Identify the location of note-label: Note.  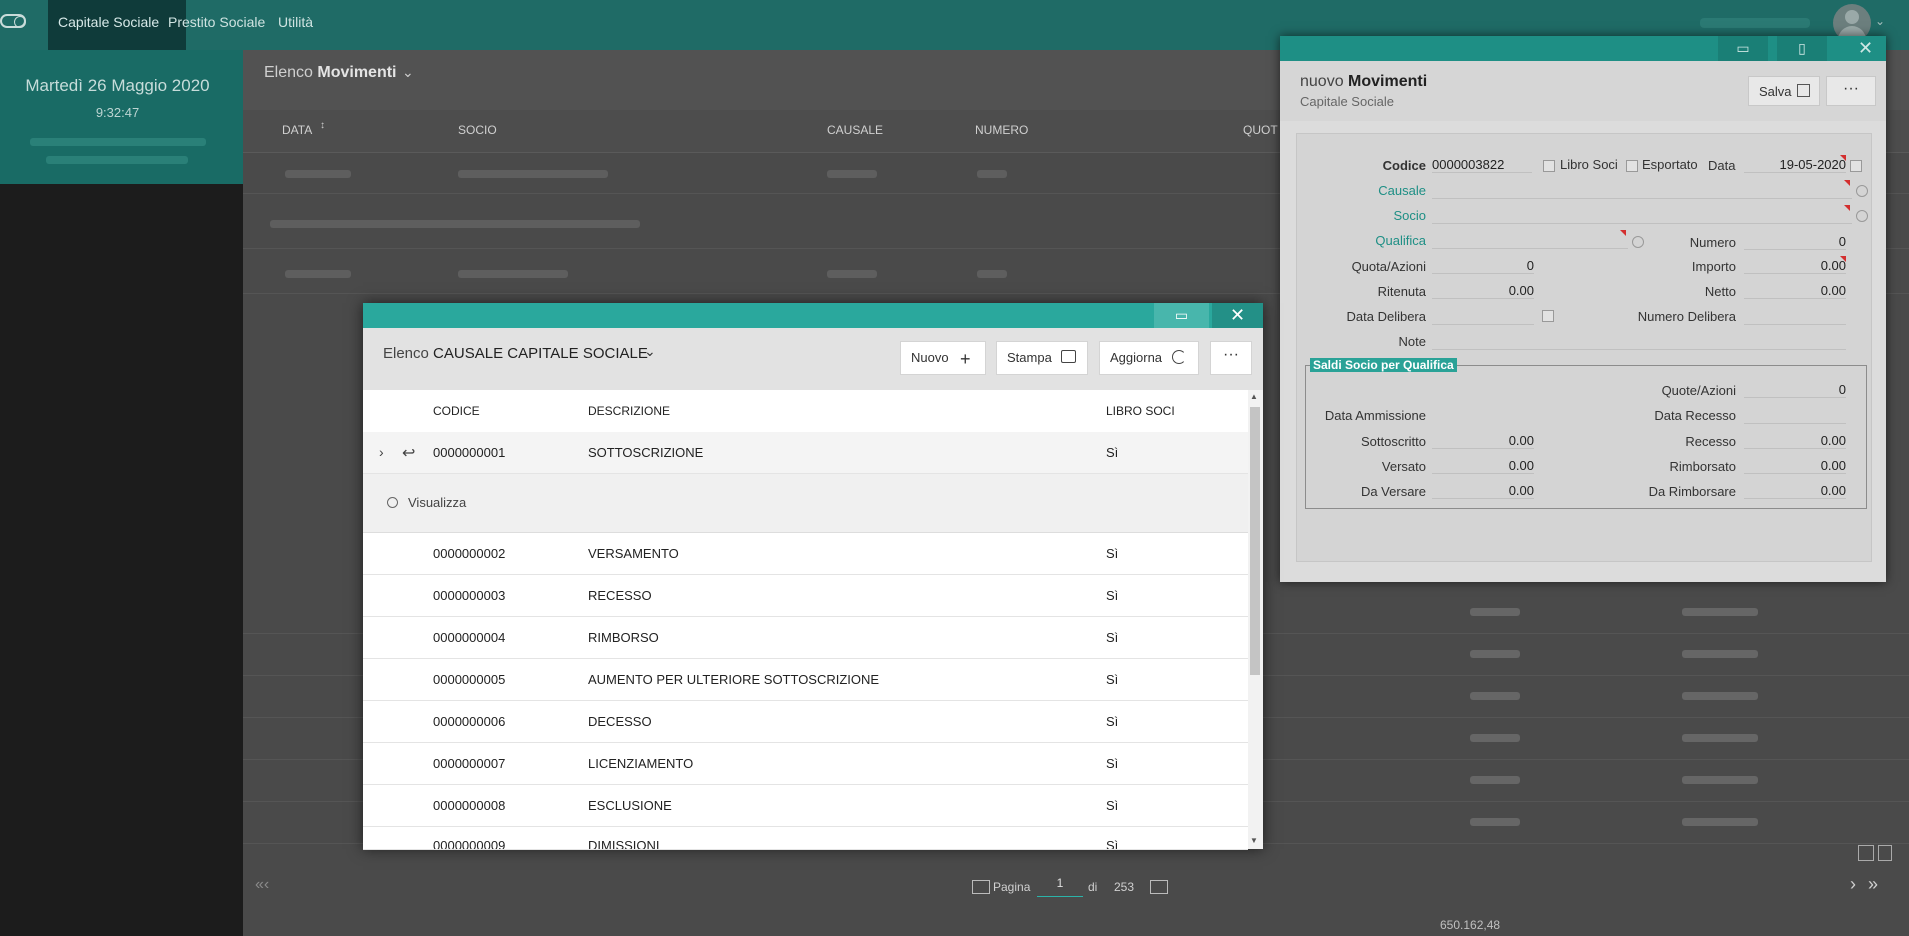
(1412, 341).